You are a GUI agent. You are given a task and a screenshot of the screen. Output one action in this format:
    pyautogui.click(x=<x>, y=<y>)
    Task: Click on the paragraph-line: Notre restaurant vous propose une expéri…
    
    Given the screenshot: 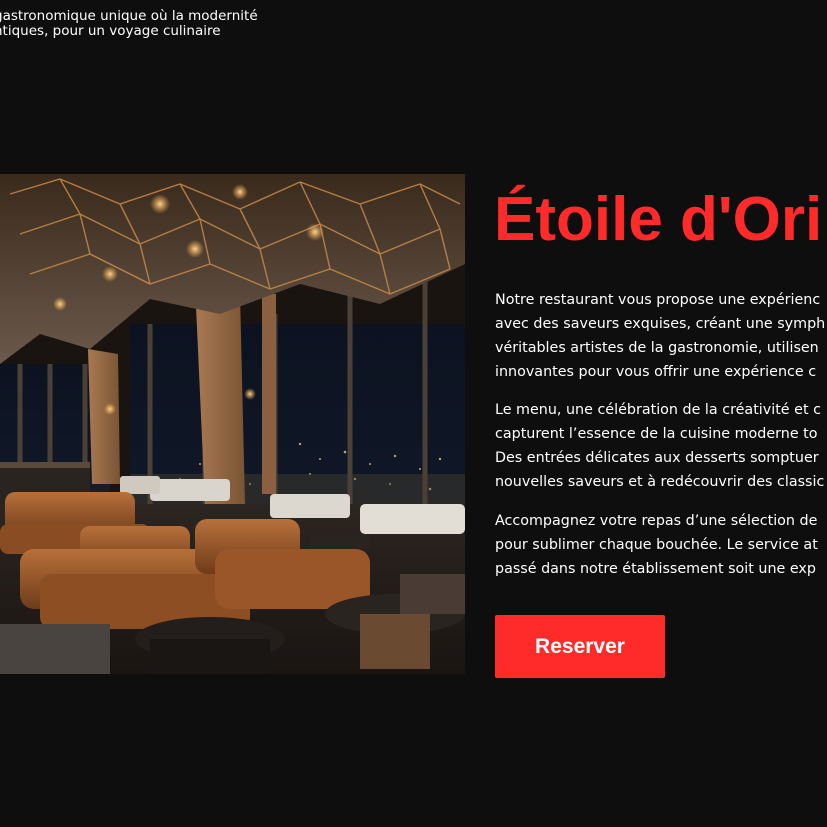 What is the action you would take?
    pyautogui.click(x=658, y=300)
    